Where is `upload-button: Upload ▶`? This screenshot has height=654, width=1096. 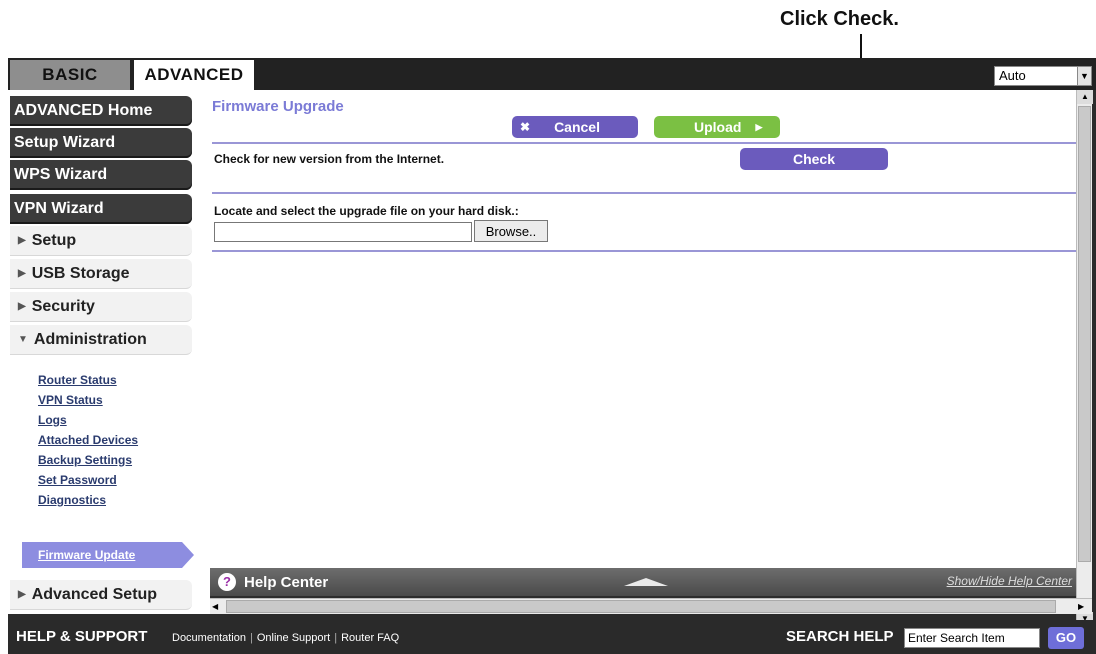
upload-button: Upload ▶ is located at coordinates (717, 127).